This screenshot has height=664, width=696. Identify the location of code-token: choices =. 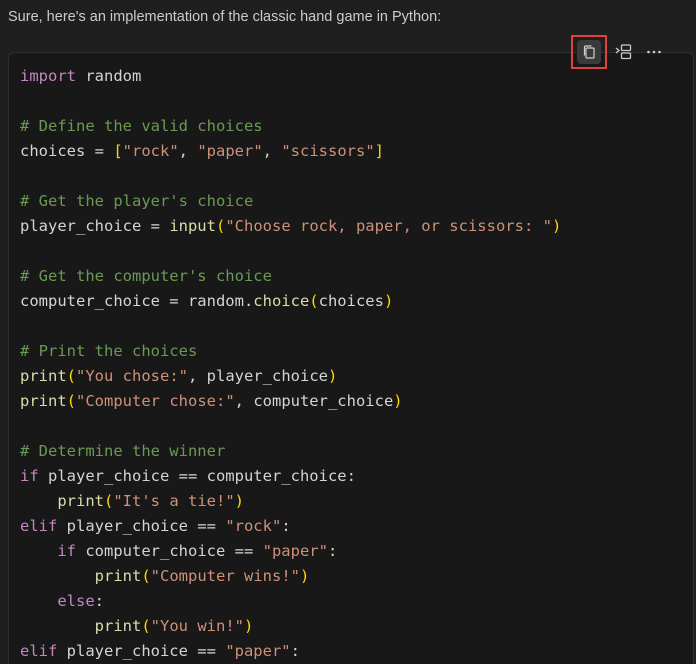
(67, 151).